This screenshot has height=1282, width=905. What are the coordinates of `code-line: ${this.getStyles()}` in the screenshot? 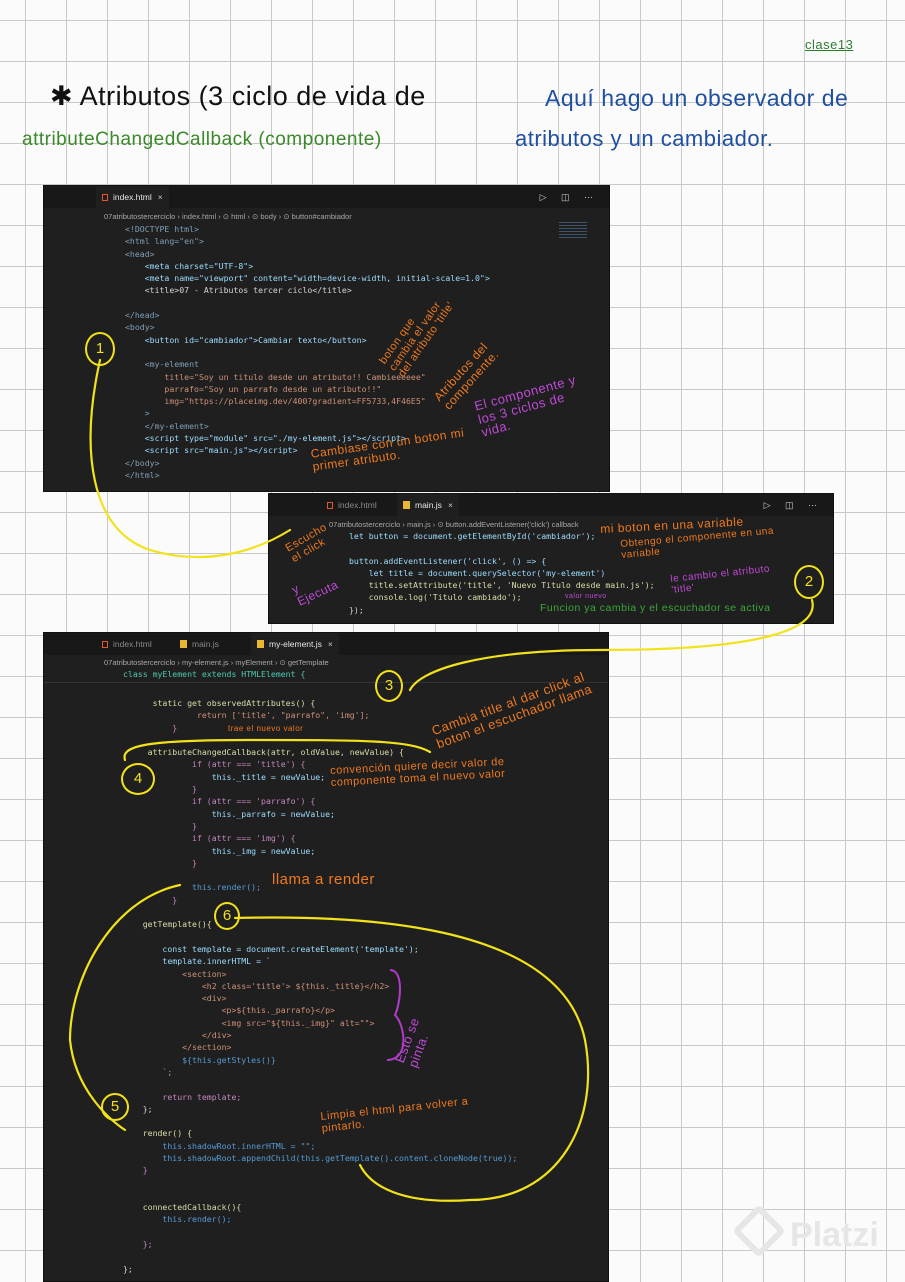 It's located at (320, 1060).